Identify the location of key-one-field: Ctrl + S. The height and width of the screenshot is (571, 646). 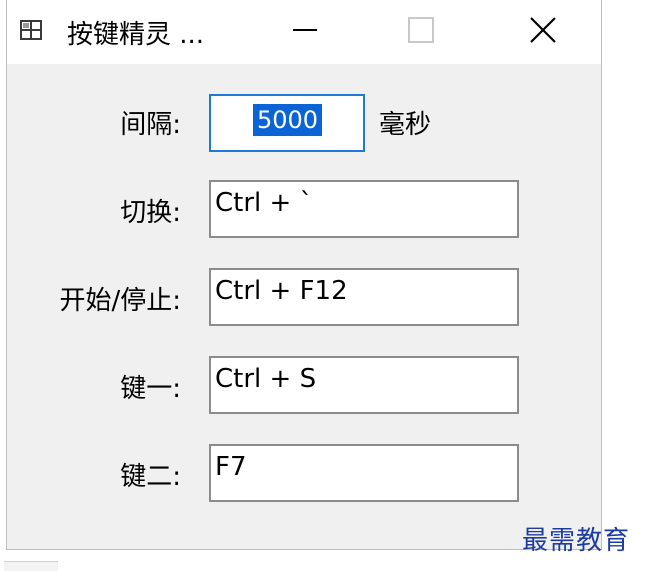
(364, 385).